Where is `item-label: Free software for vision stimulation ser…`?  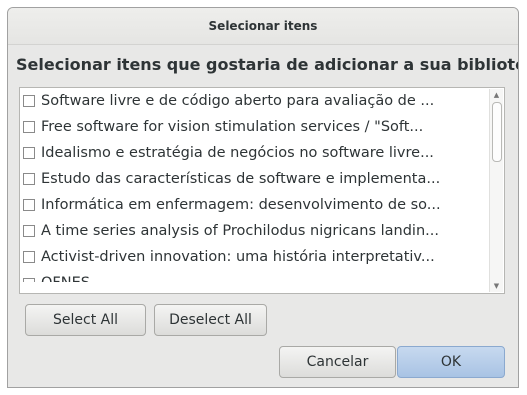 item-label: Free software for vision stimulation ser… is located at coordinates (232, 127).